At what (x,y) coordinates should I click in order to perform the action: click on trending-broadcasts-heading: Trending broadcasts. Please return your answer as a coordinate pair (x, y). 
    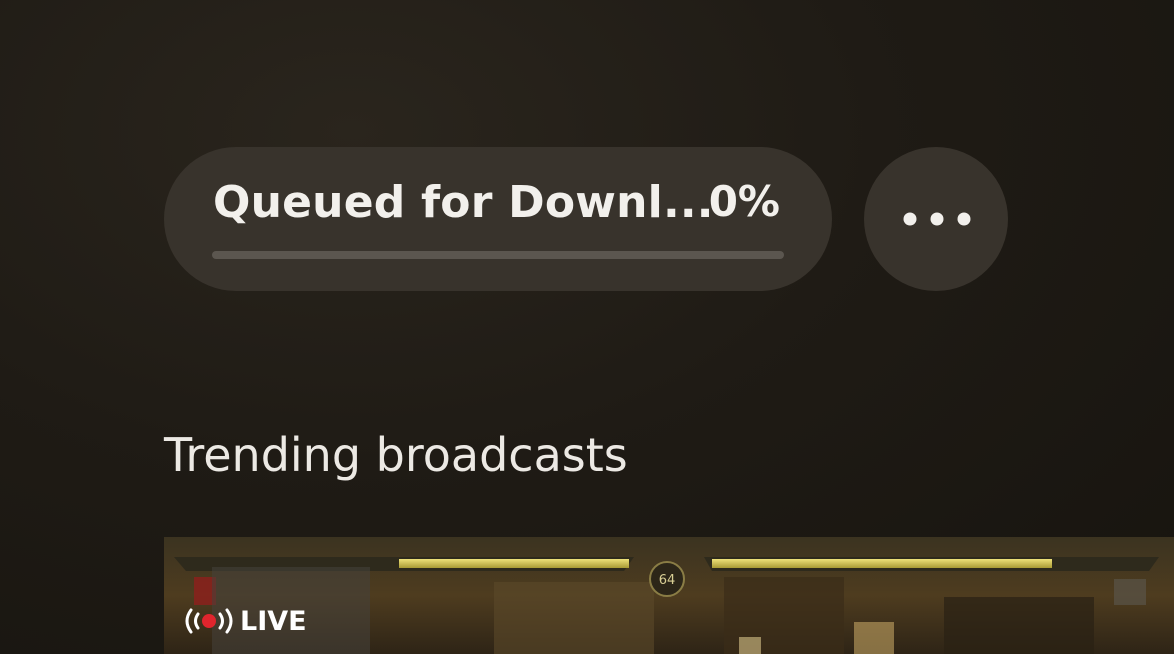
    Looking at the image, I should click on (396, 455).